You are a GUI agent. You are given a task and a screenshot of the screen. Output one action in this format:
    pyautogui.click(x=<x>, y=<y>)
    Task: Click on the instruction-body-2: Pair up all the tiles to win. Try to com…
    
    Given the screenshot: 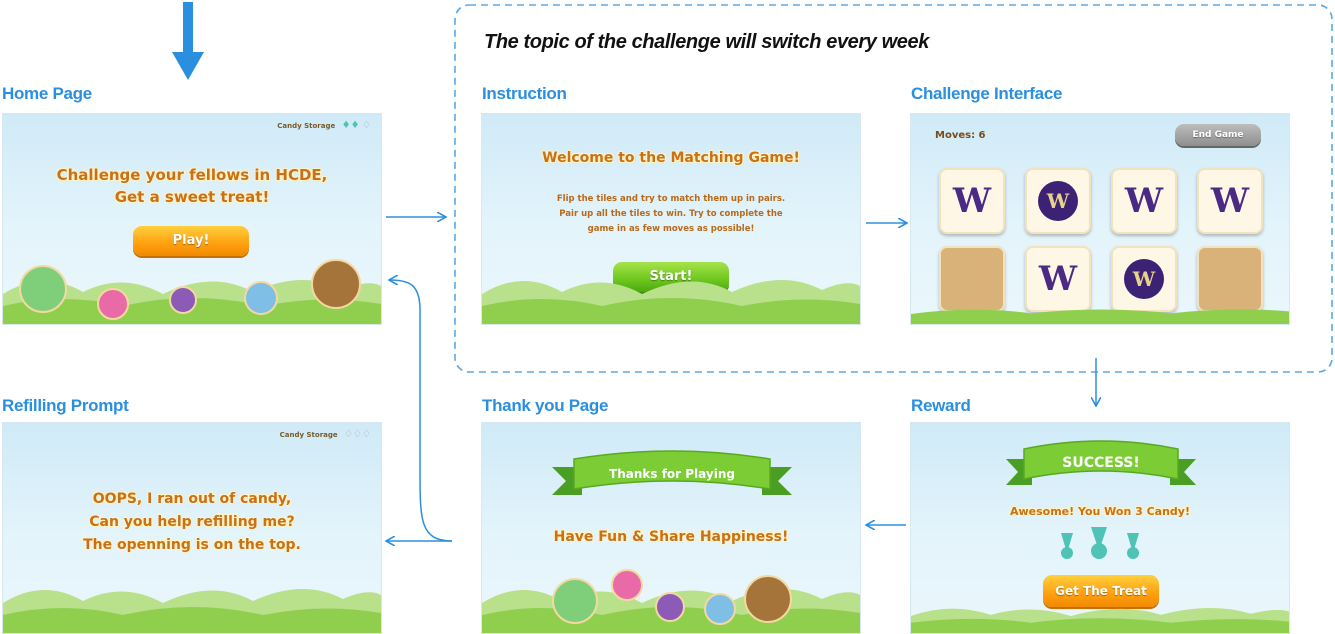 What is the action you would take?
    pyautogui.click(x=671, y=214)
    